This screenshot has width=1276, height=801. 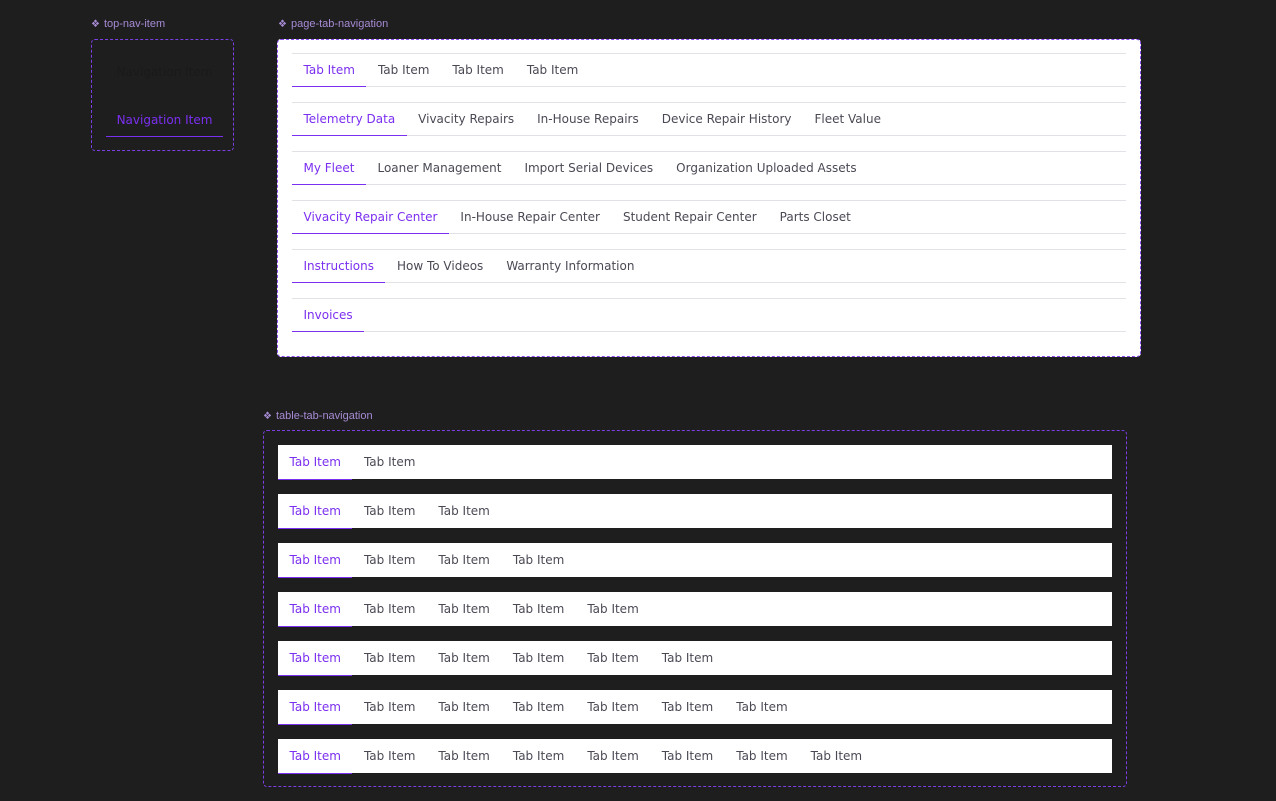 I want to click on tab-item: Fleet Value, so click(x=847, y=119).